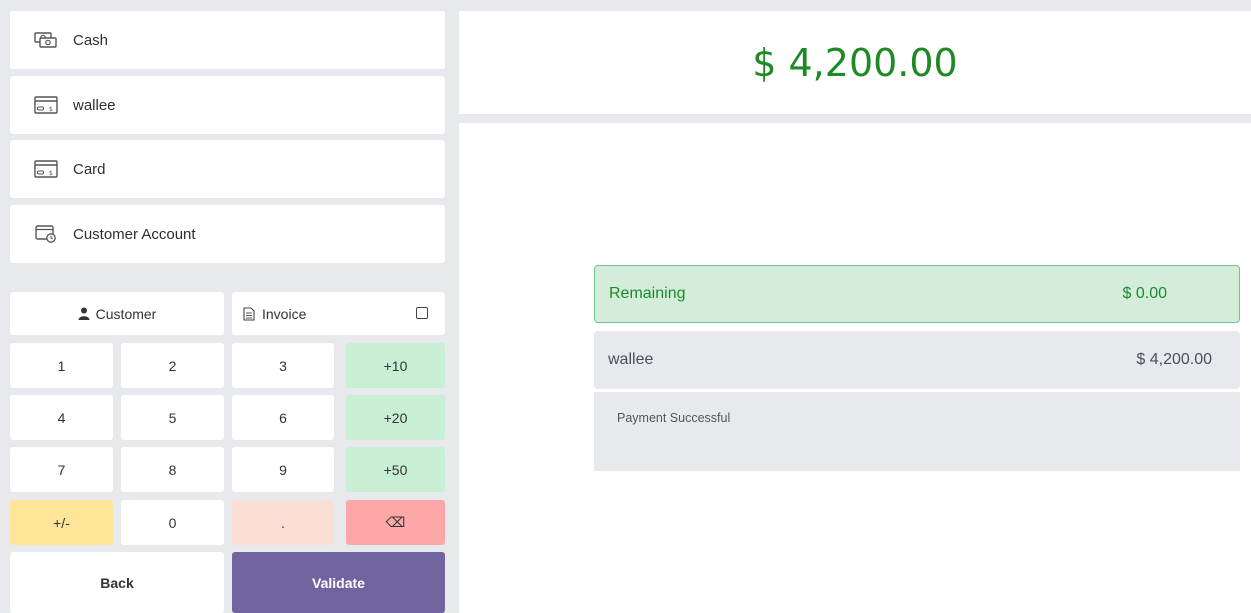 The image size is (1251, 613). I want to click on keypad-6: 6, so click(283, 417).